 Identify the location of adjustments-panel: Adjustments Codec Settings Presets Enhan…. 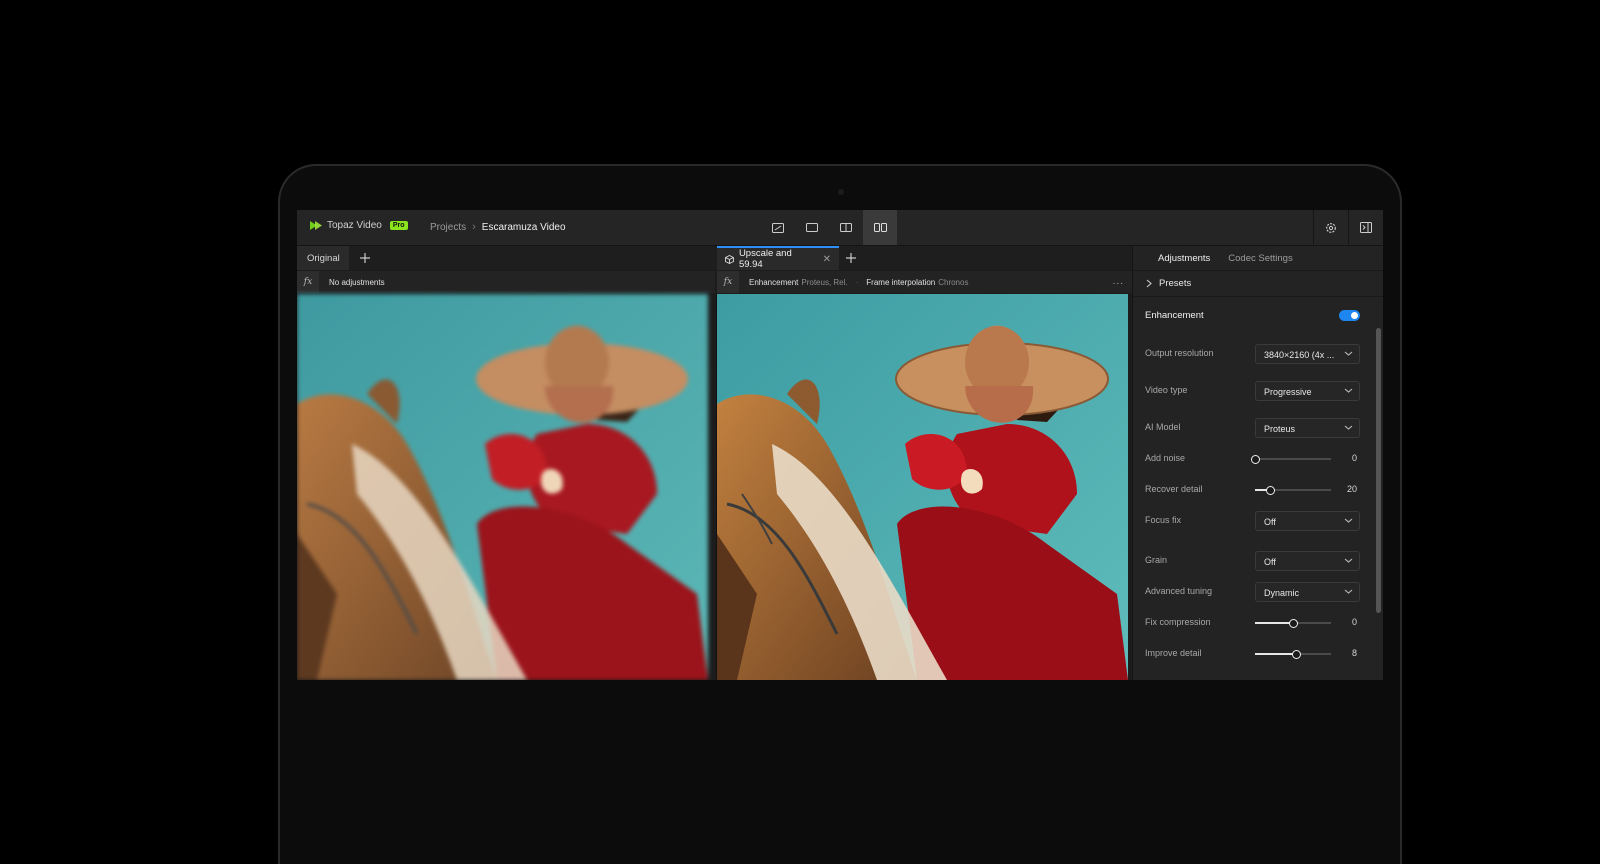
(1257, 463).